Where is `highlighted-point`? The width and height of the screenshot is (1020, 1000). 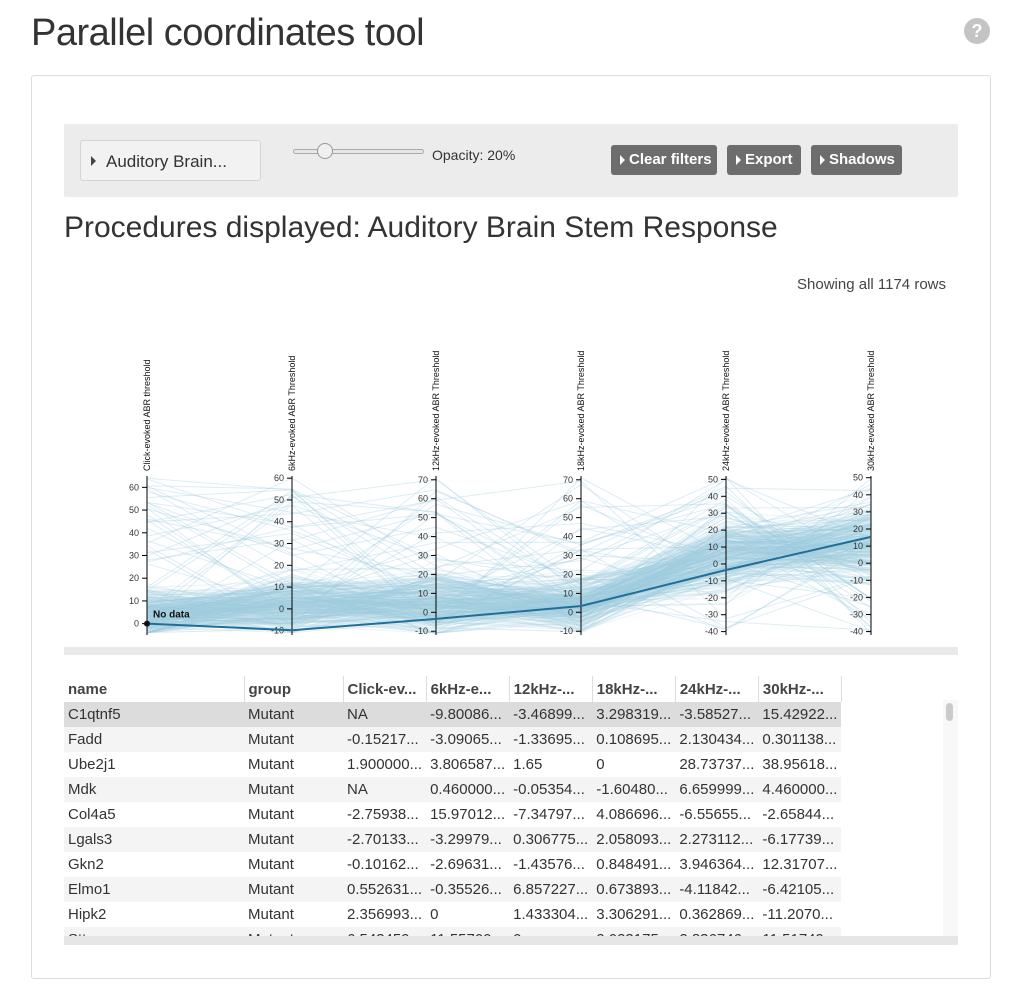
highlighted-point is located at coordinates (147, 623).